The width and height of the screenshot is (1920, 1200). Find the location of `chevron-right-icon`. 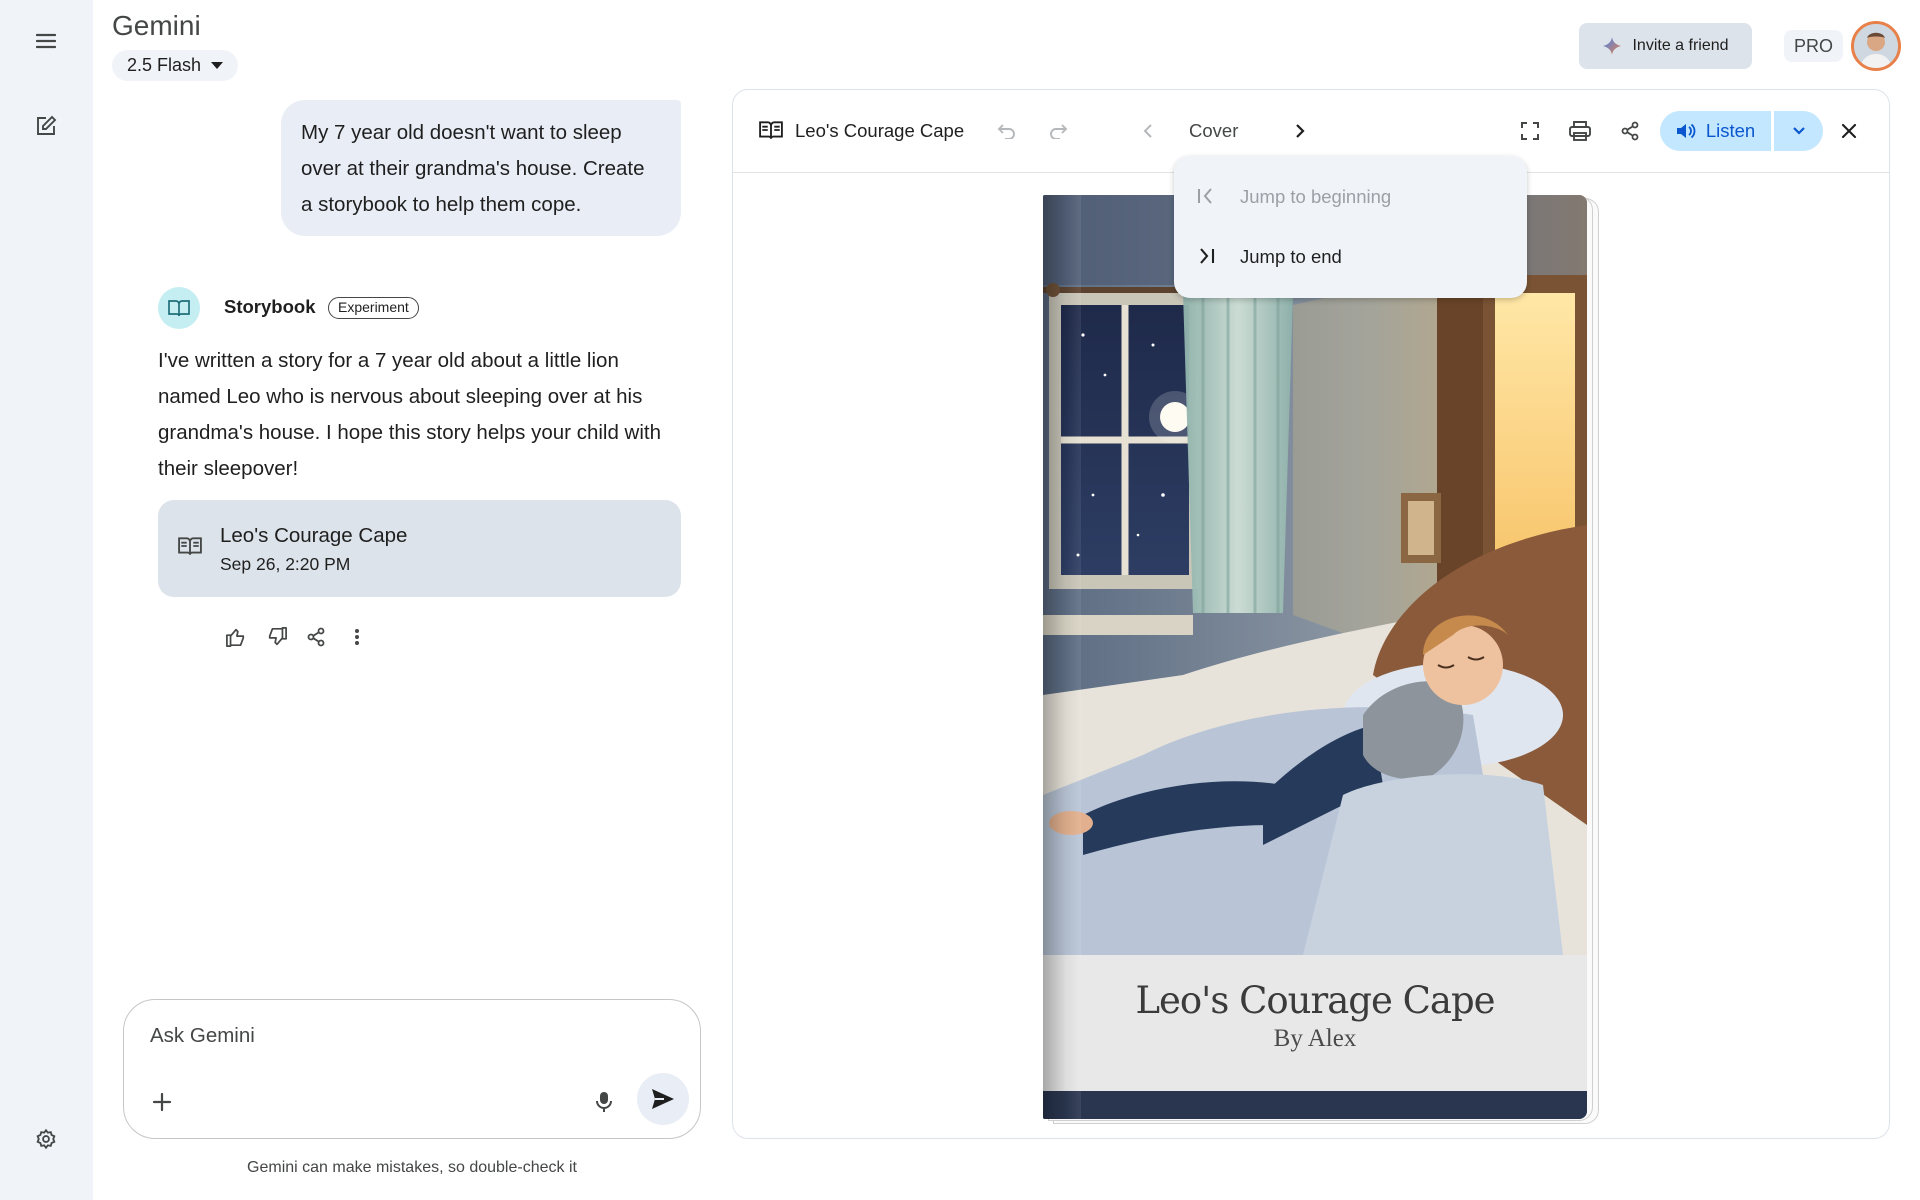

chevron-right-icon is located at coordinates (1300, 131).